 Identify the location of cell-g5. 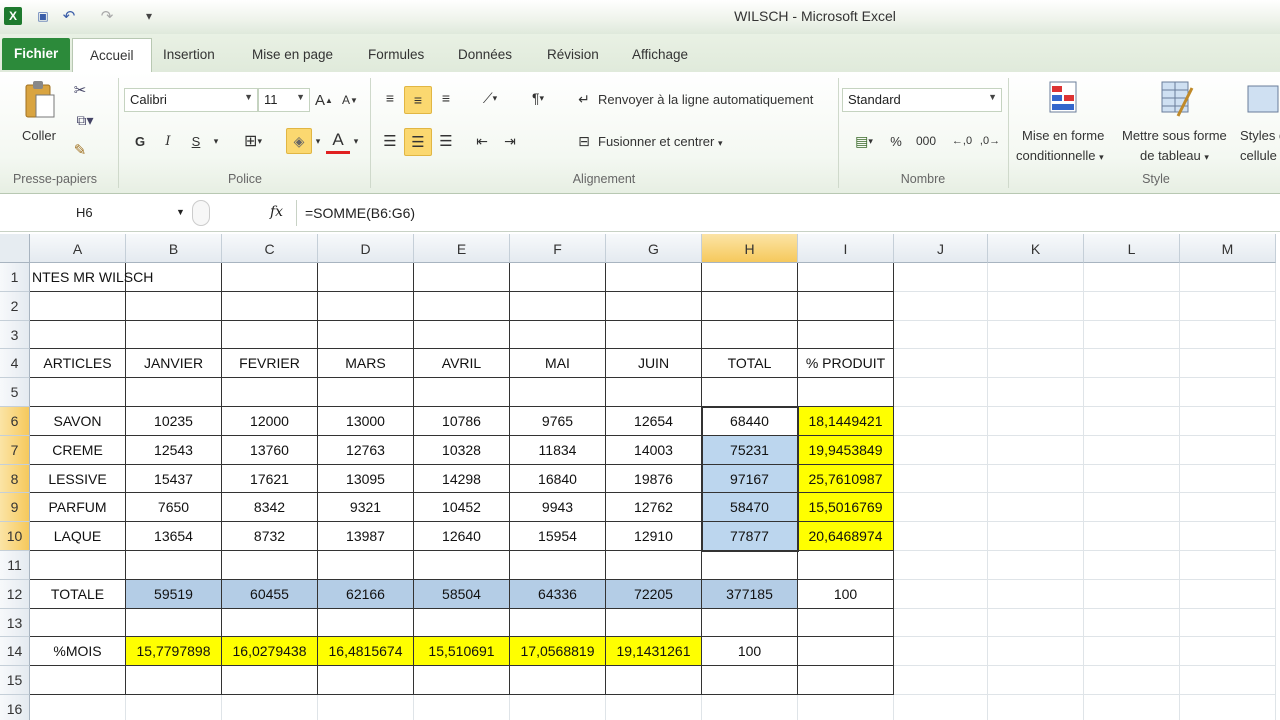
(654, 392).